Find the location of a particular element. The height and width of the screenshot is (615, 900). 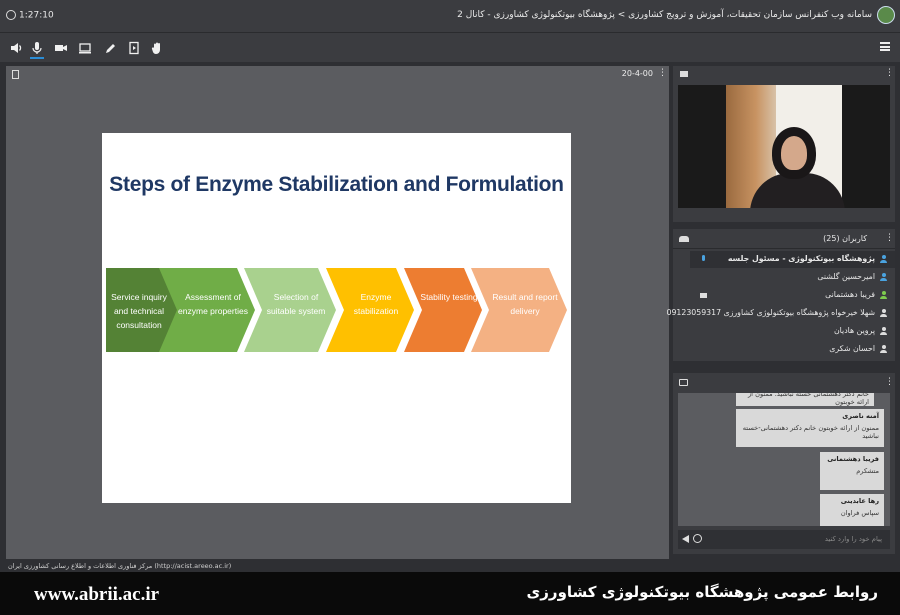

timer-value: 1:27:10 is located at coordinates (36, 15).